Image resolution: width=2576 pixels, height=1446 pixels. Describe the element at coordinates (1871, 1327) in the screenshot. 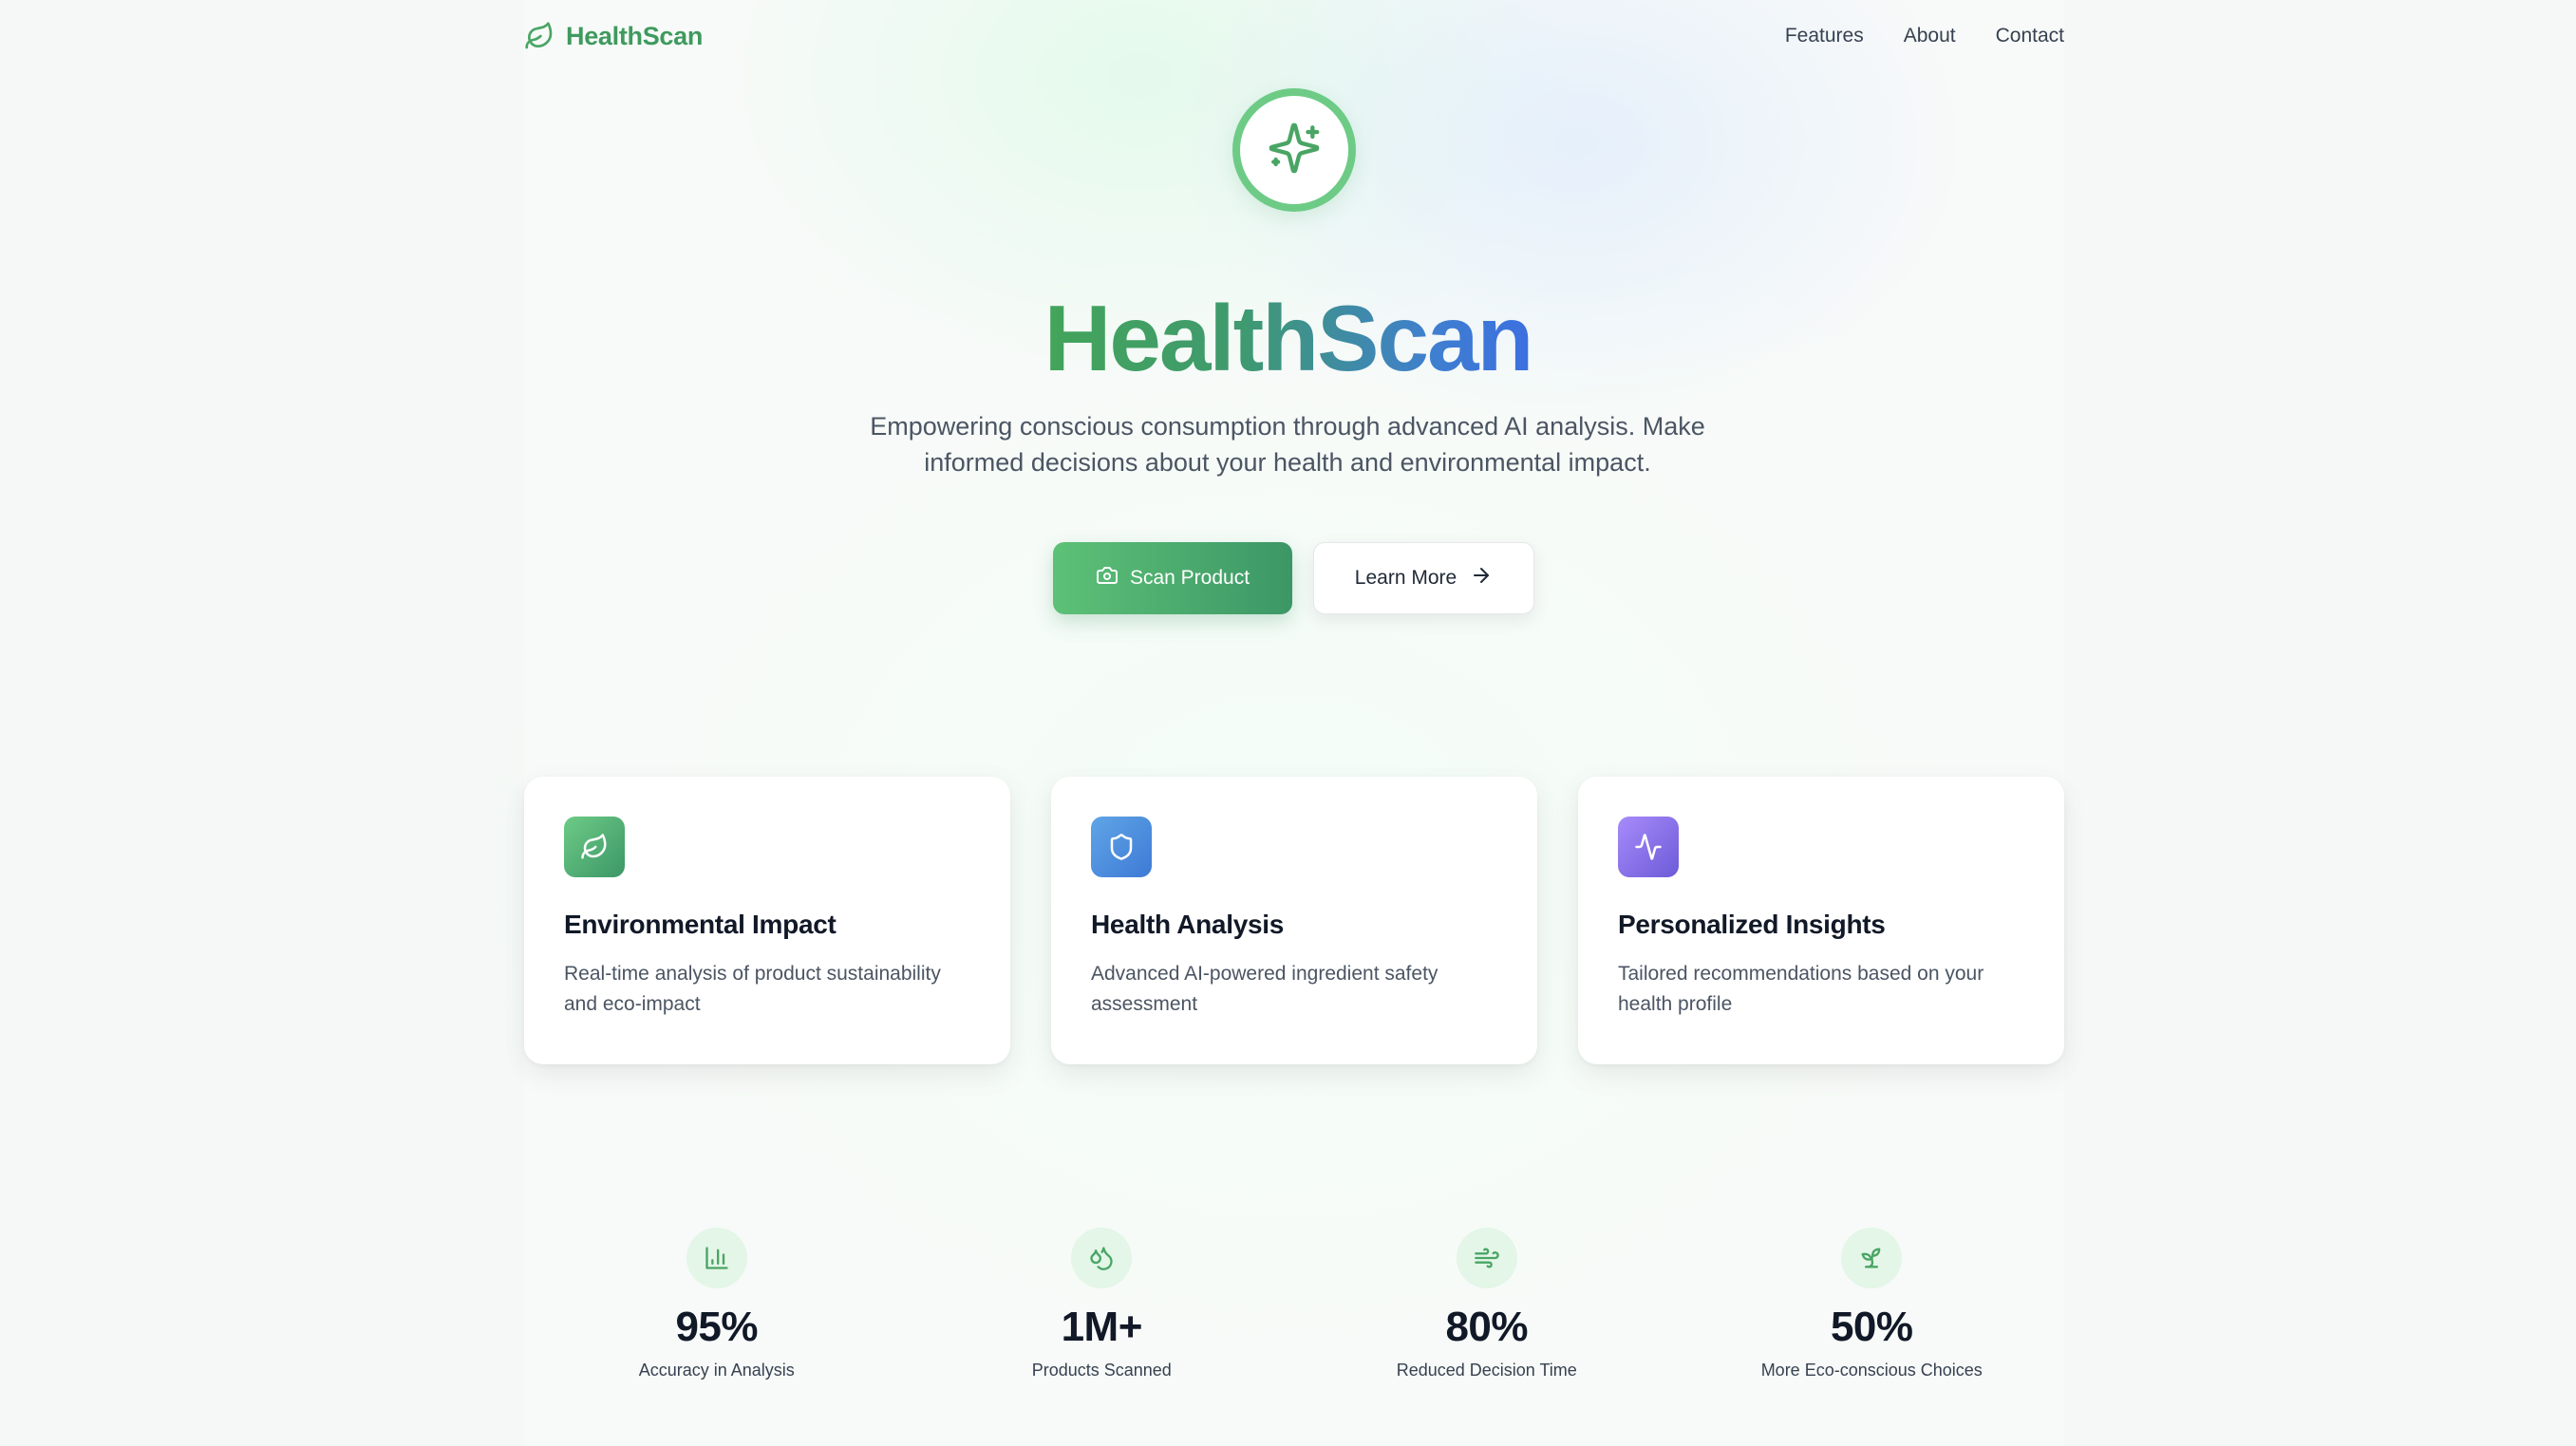

I see `stat-value: 50%` at that location.